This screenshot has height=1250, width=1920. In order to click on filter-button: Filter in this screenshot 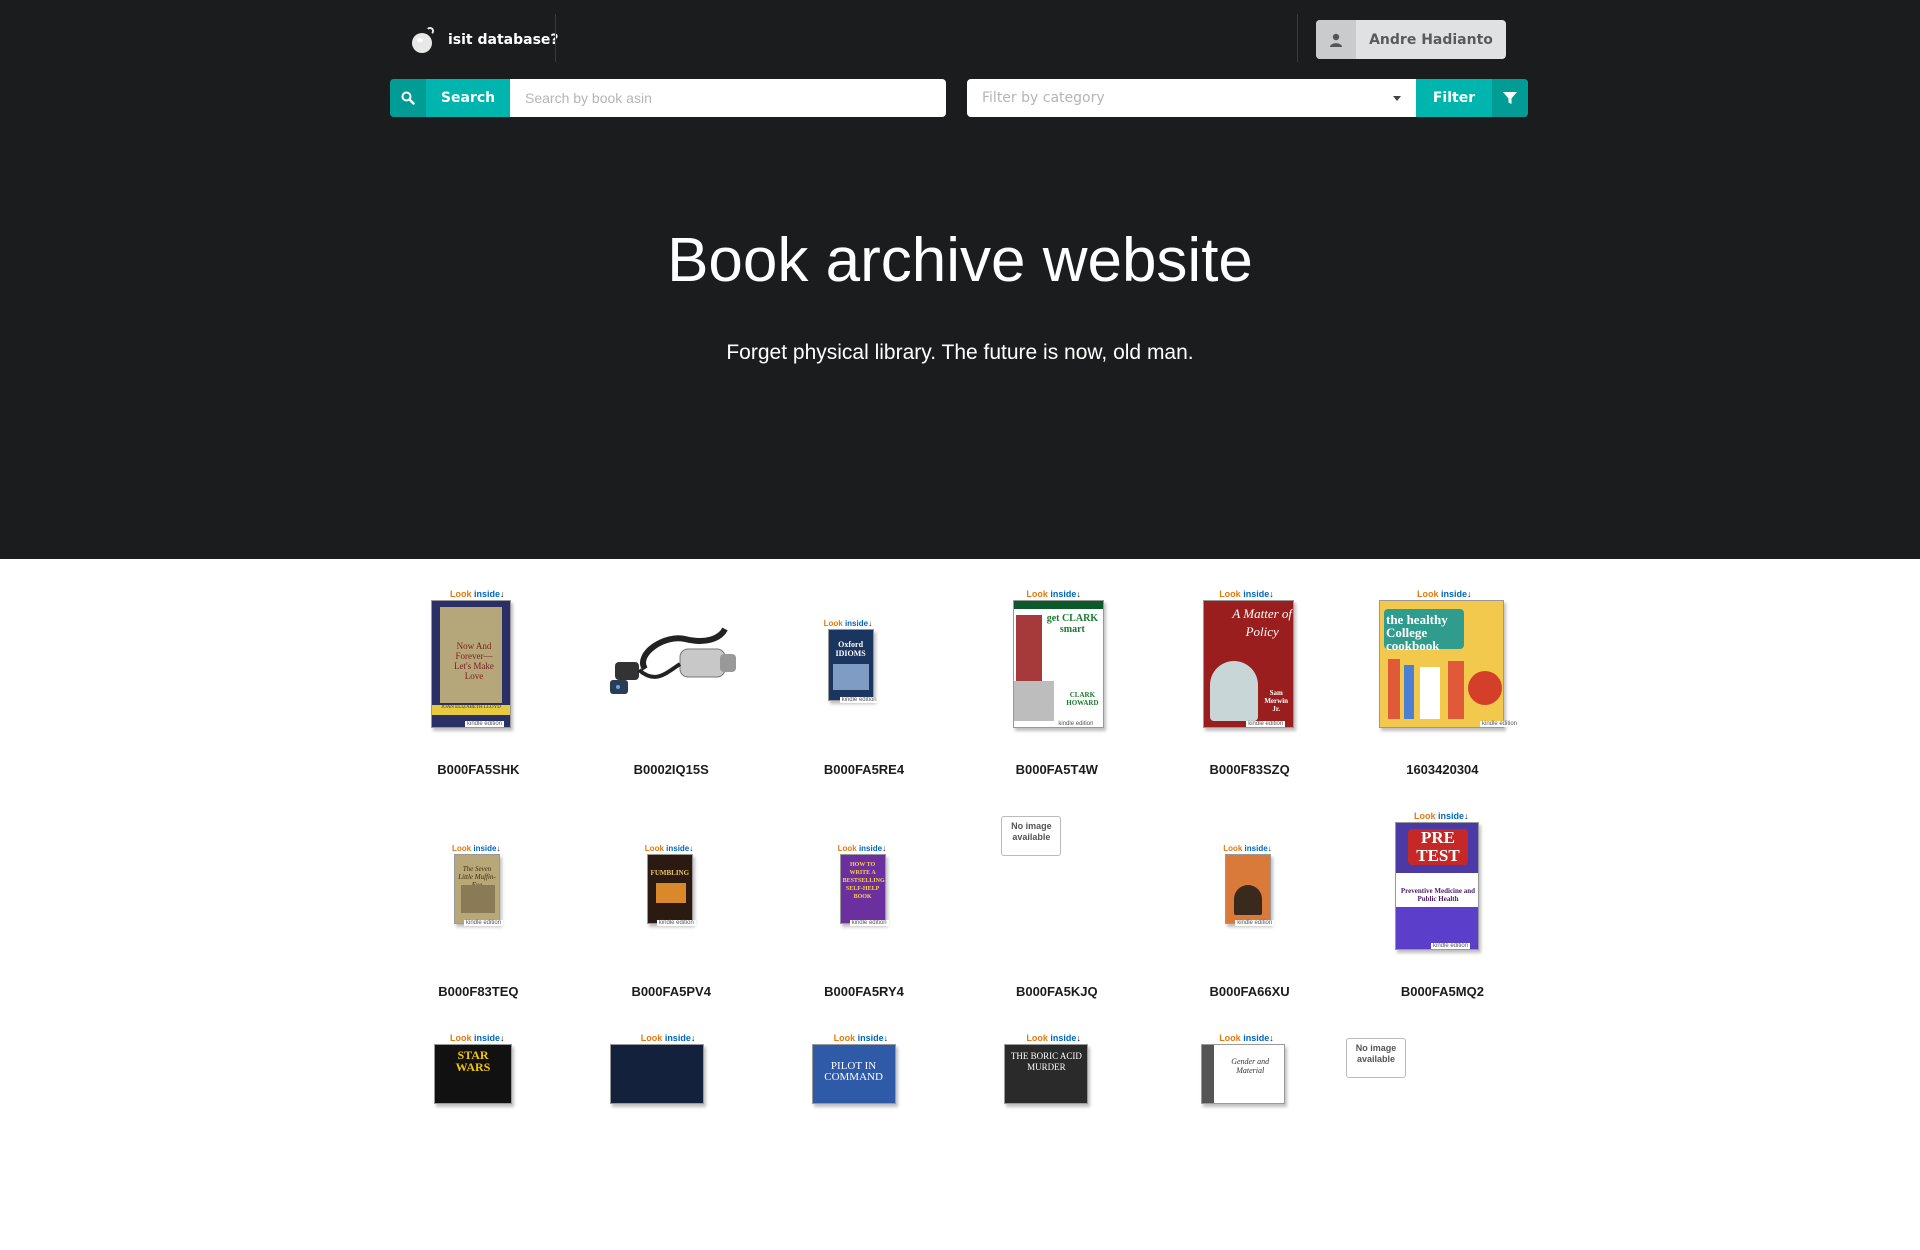, I will do `click(1472, 98)`.